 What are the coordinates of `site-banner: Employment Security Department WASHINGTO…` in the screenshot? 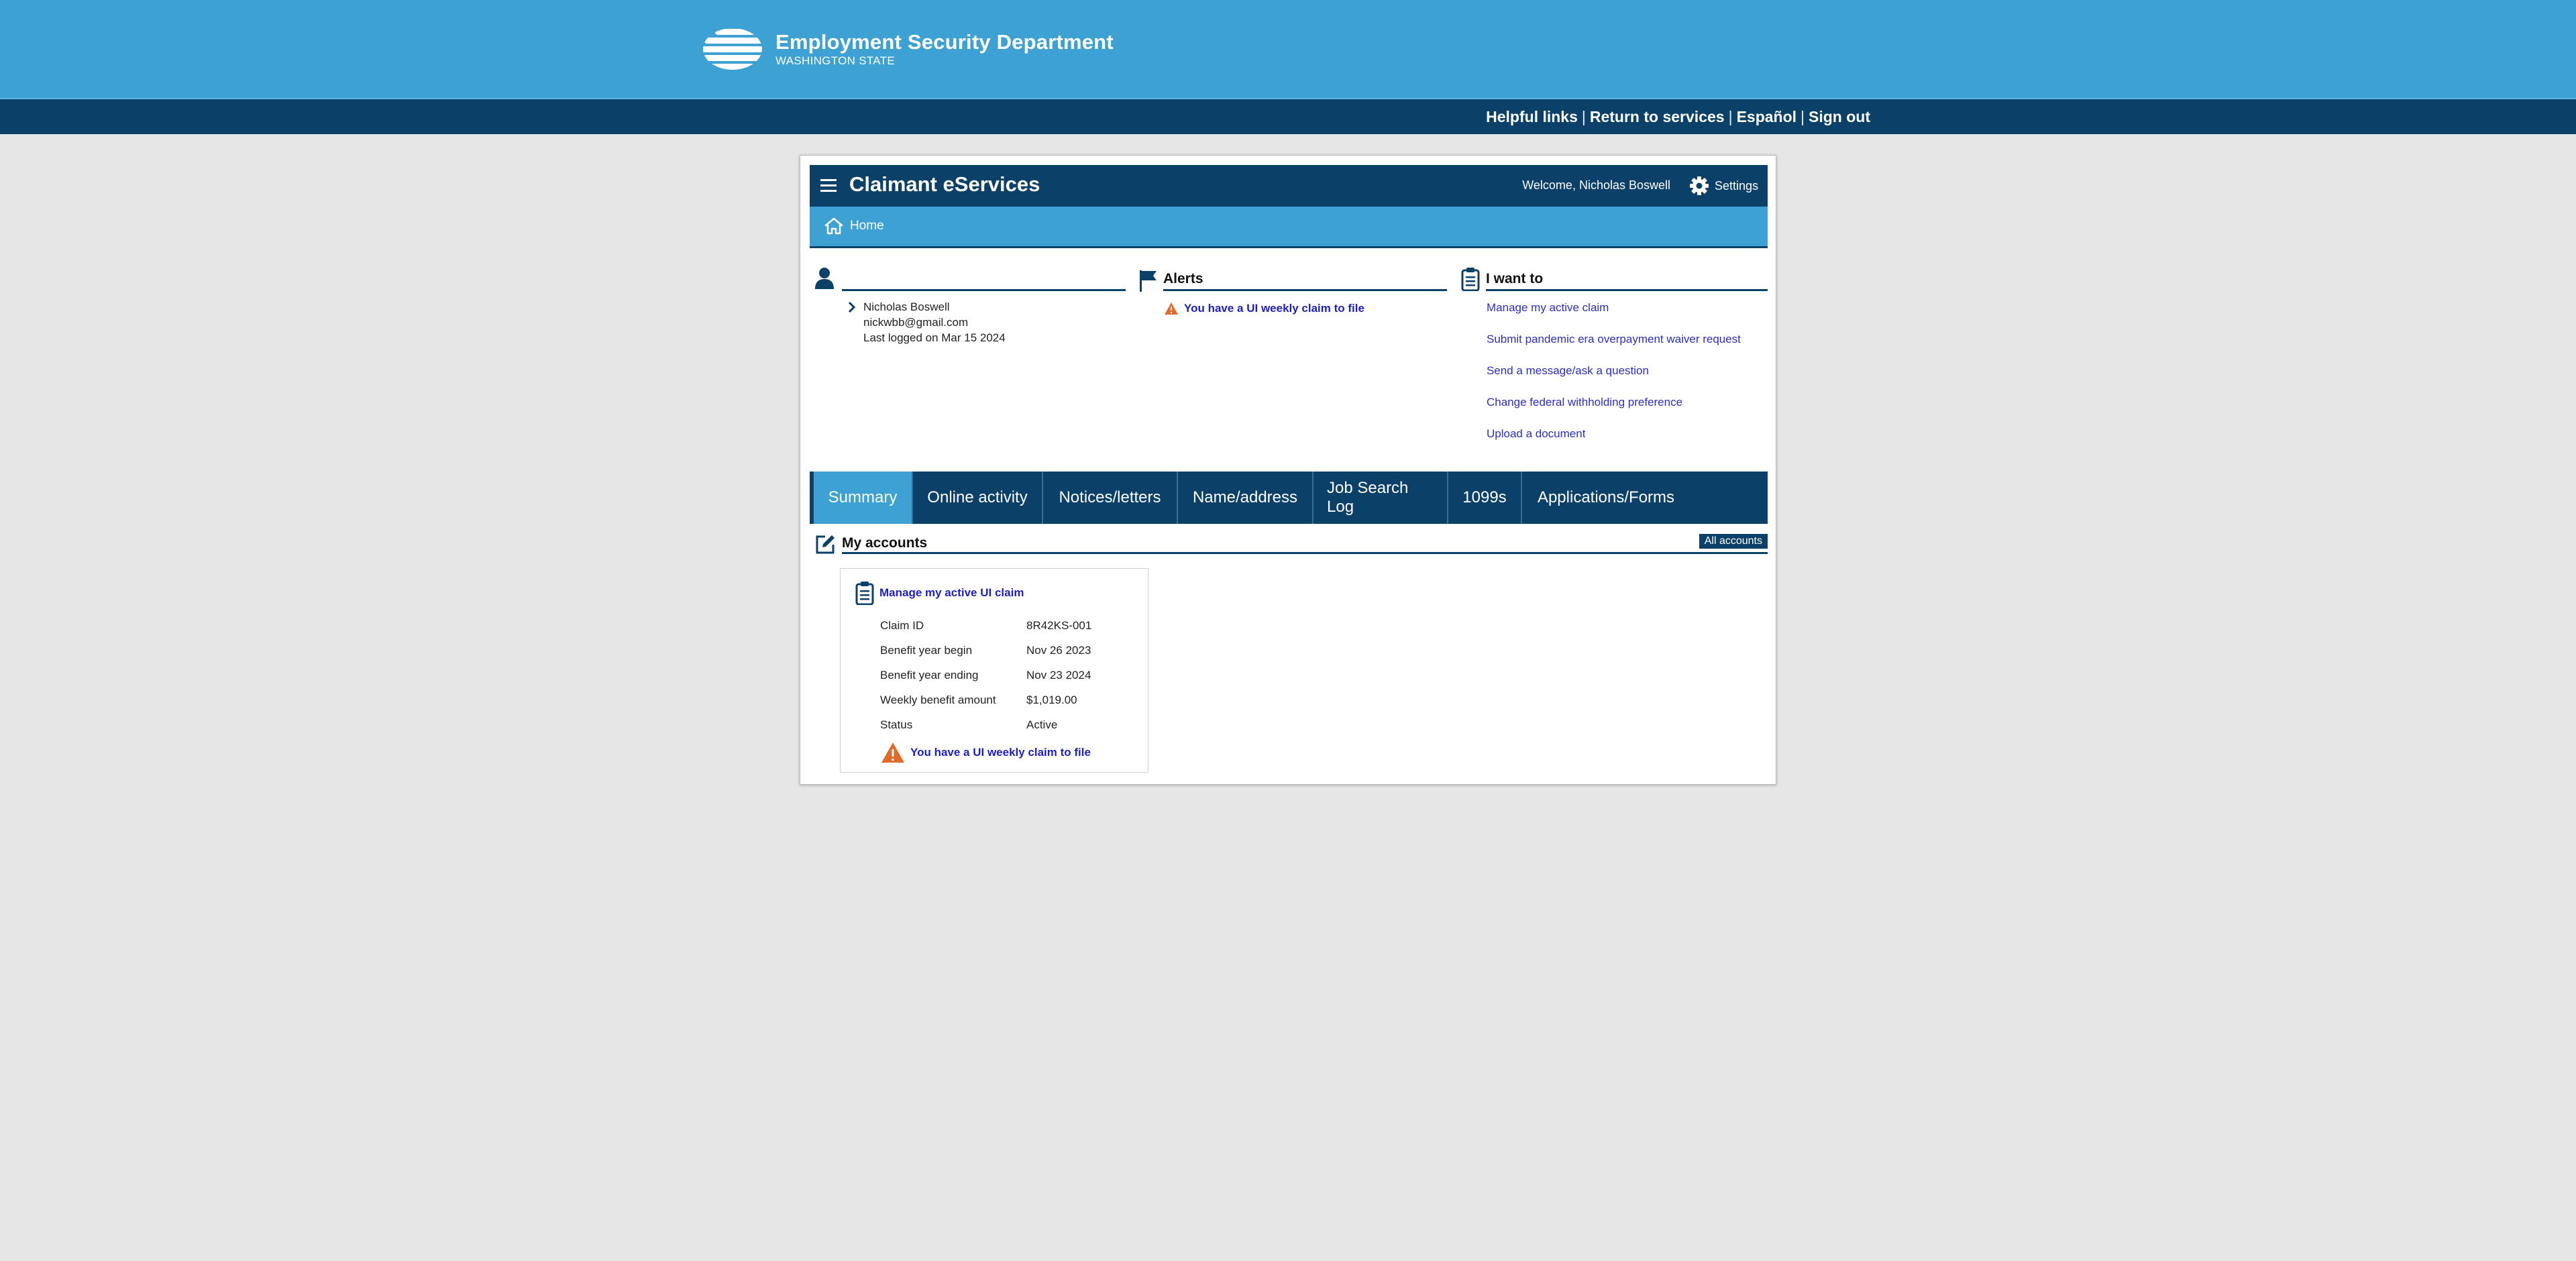 It's located at (1288, 49).